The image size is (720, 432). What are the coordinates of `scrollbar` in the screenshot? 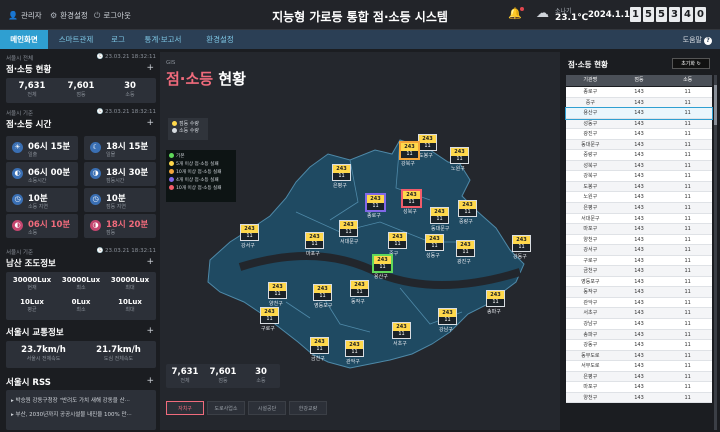 It's located at (715, 252).